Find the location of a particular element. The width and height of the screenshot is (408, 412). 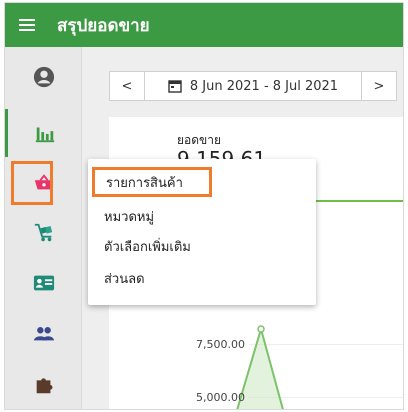

next-date-button: > is located at coordinates (379, 86).